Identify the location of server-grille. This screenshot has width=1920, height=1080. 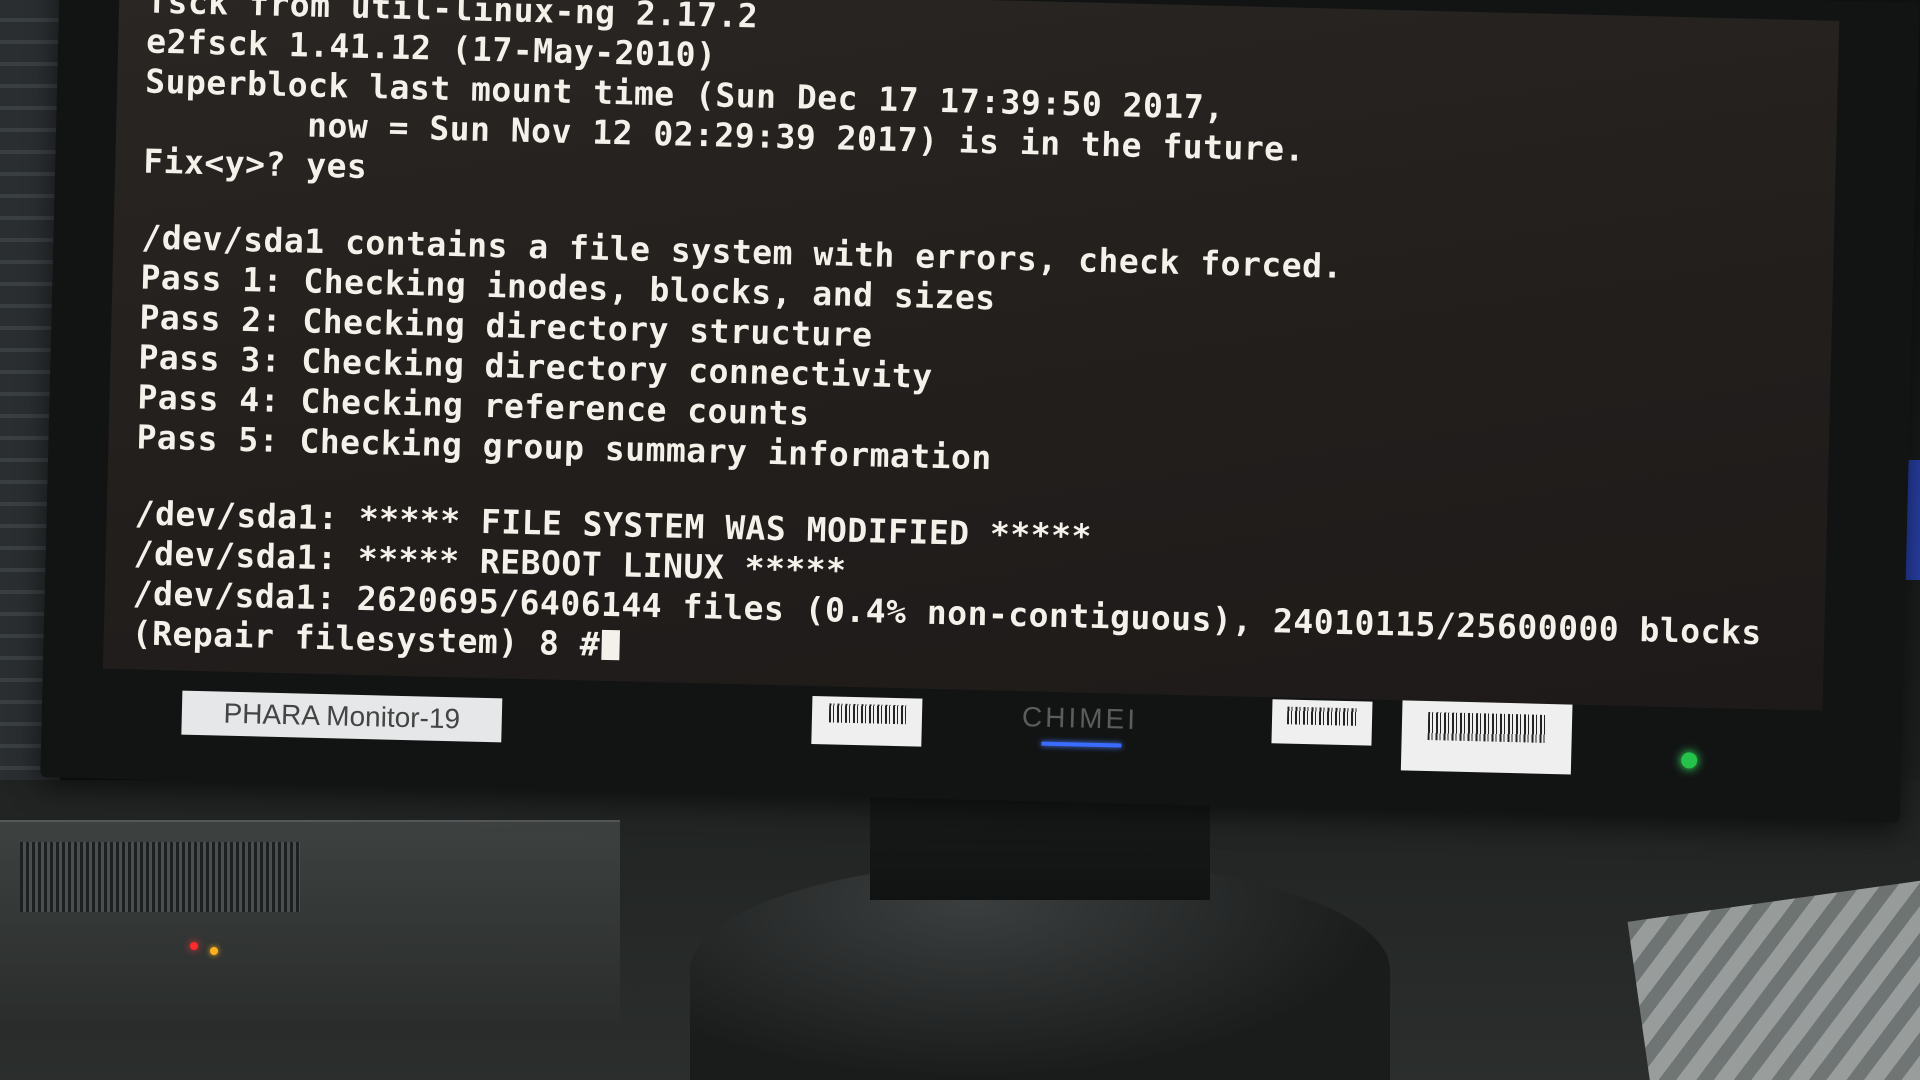
(160, 877).